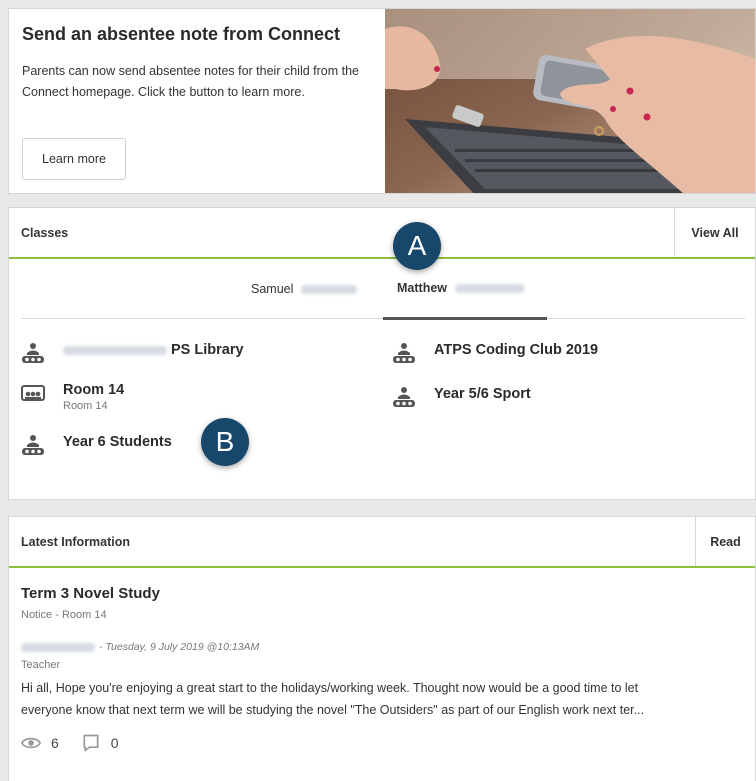  I want to click on learn-more-button: Learn more, so click(74, 159).